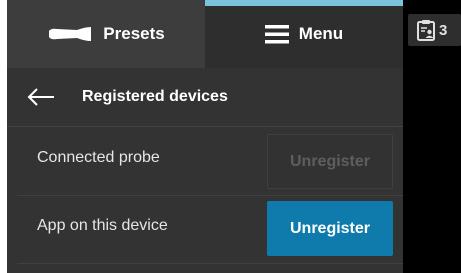 This screenshot has width=461, height=273. What do you see at coordinates (155, 96) in the screenshot?
I see `page-title: Registered devices` at bounding box center [155, 96].